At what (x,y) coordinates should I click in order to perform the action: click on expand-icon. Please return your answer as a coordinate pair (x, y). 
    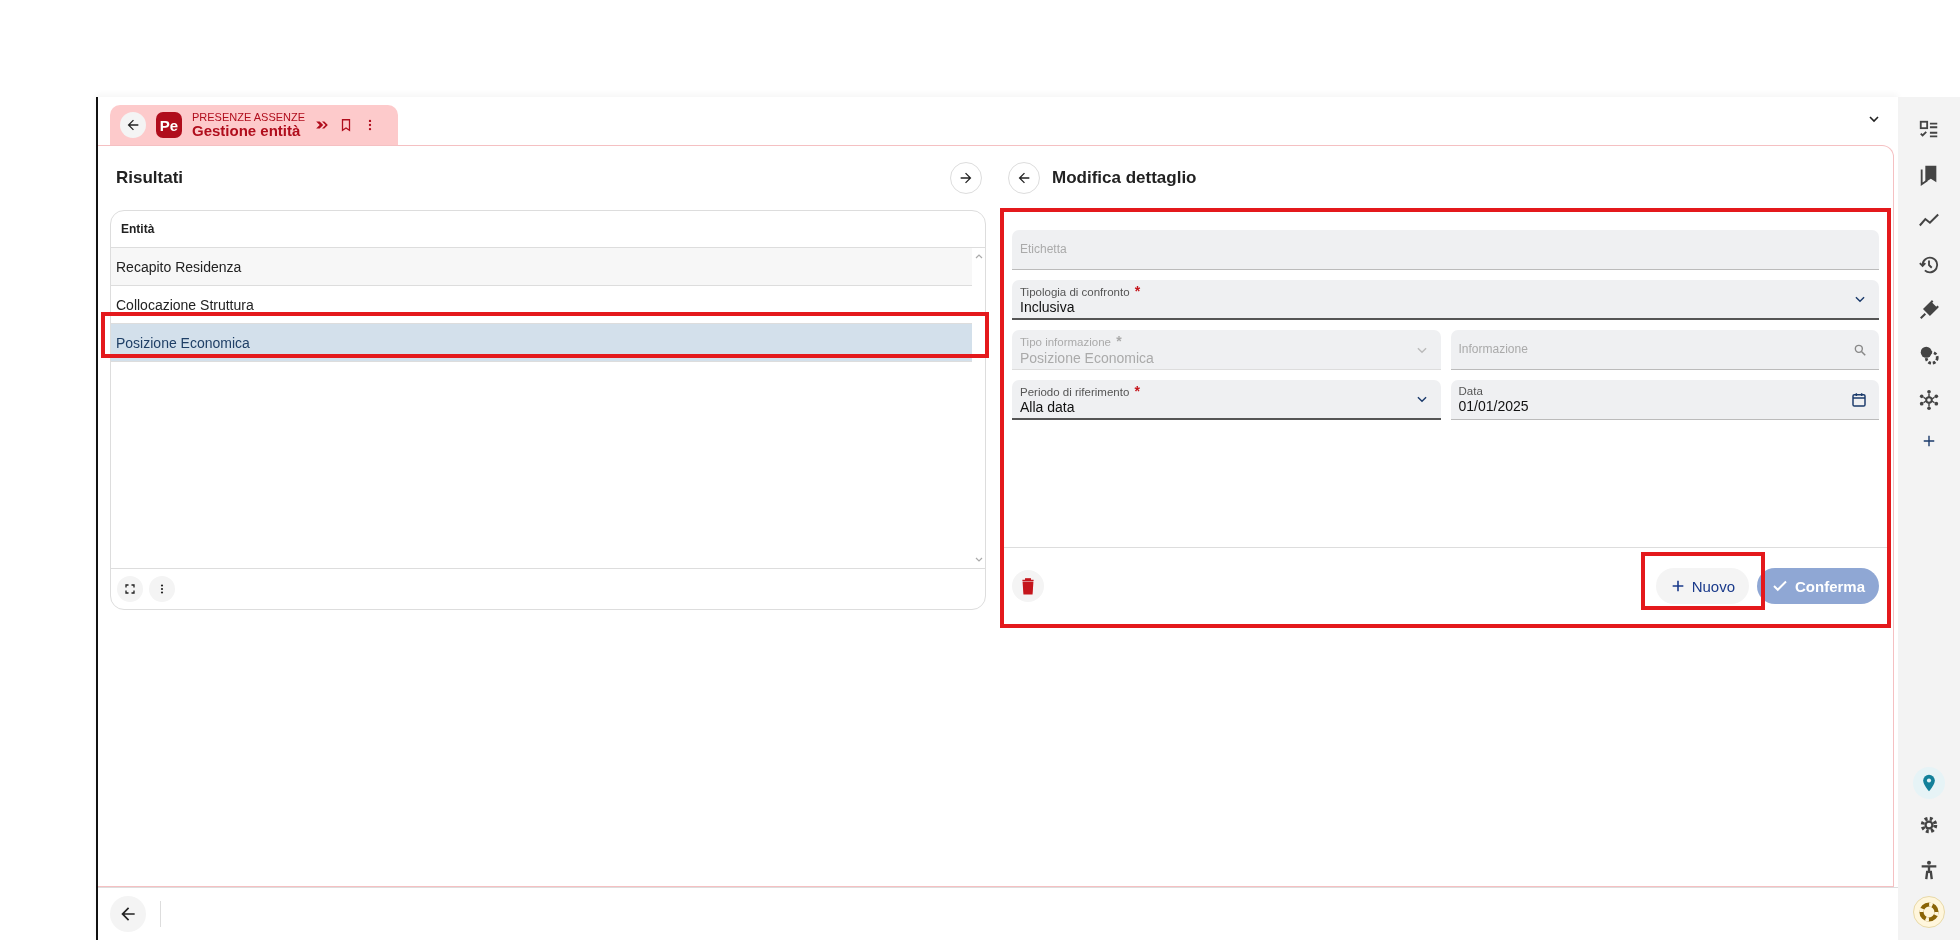
    Looking at the image, I should click on (130, 589).